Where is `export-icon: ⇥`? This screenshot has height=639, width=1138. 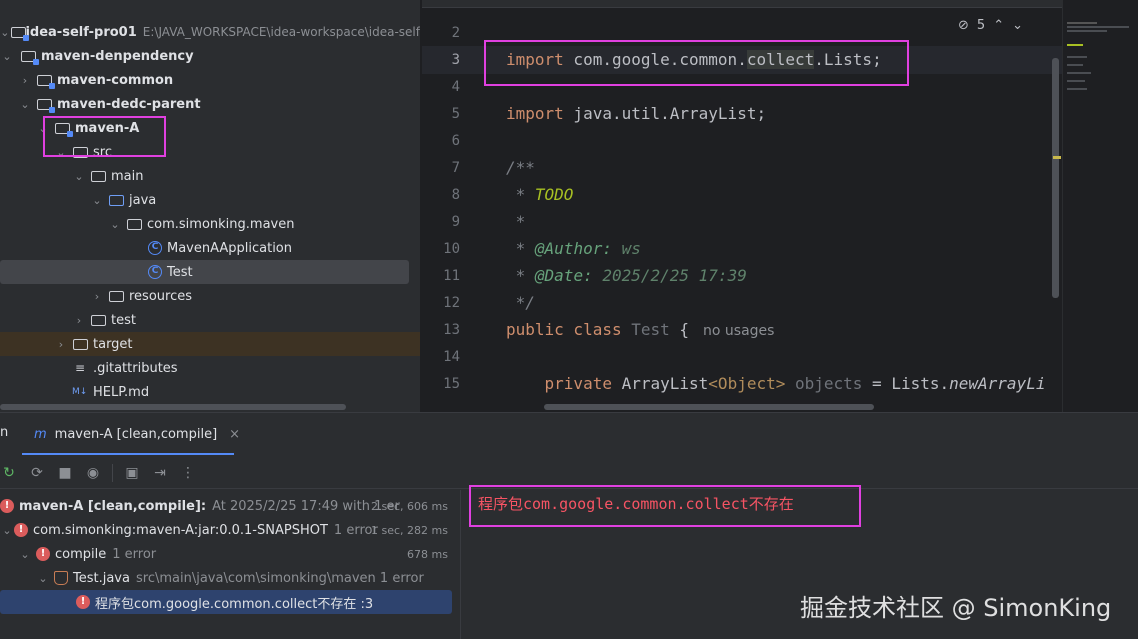
export-icon: ⇥ is located at coordinates (160, 473).